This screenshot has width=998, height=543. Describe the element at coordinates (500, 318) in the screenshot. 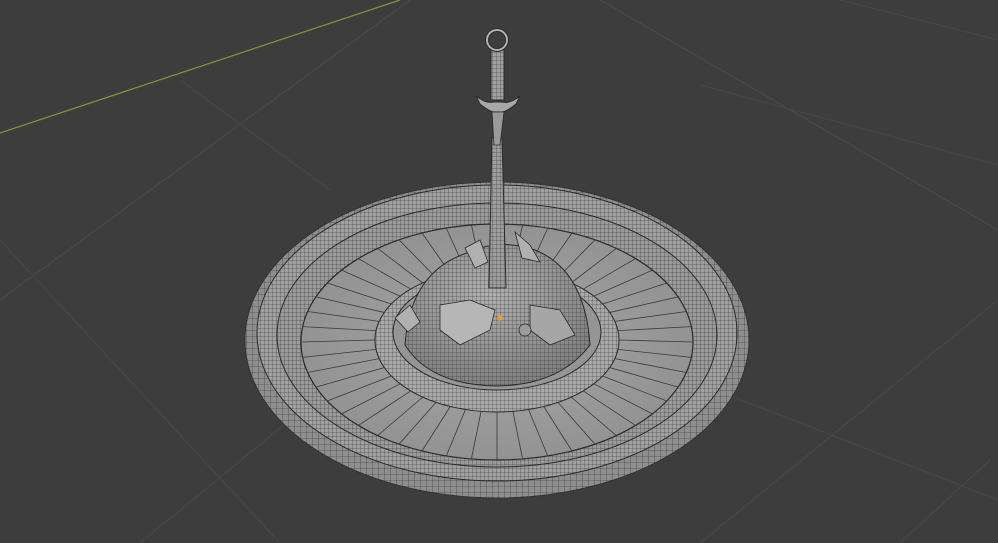

I see `origin-dot-icon` at that location.